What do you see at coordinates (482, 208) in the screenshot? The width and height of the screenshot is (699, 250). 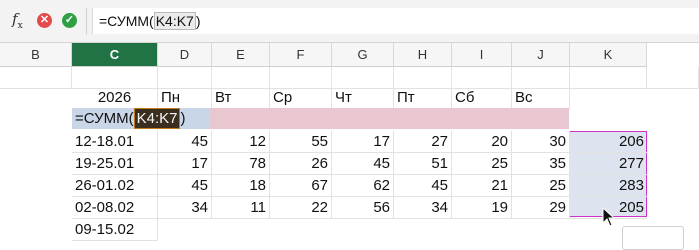 I see `table-cell: 19` at bounding box center [482, 208].